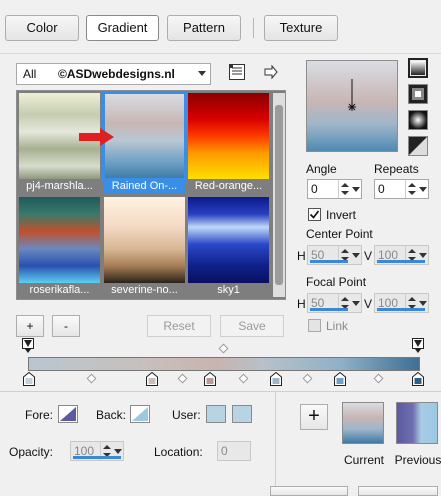 The image size is (441, 496). I want to click on current-gradient-swatch, so click(363, 423).